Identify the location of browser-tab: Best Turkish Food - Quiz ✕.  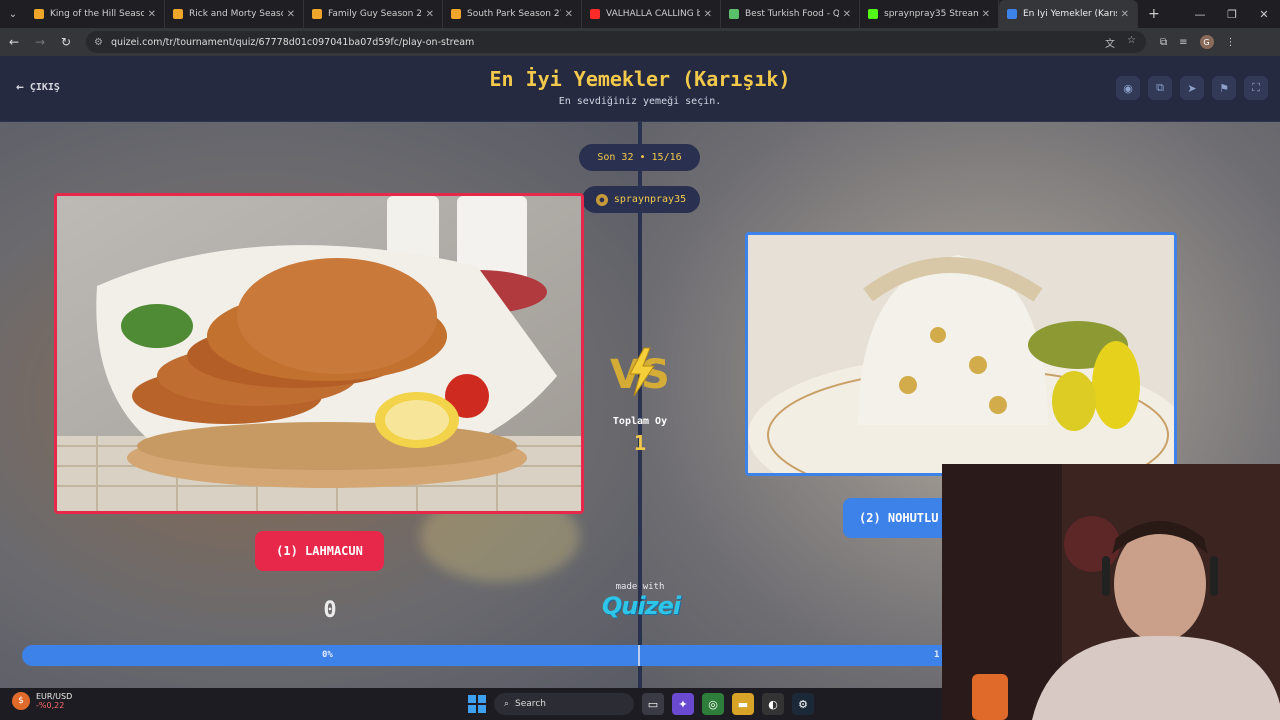
(790, 14).